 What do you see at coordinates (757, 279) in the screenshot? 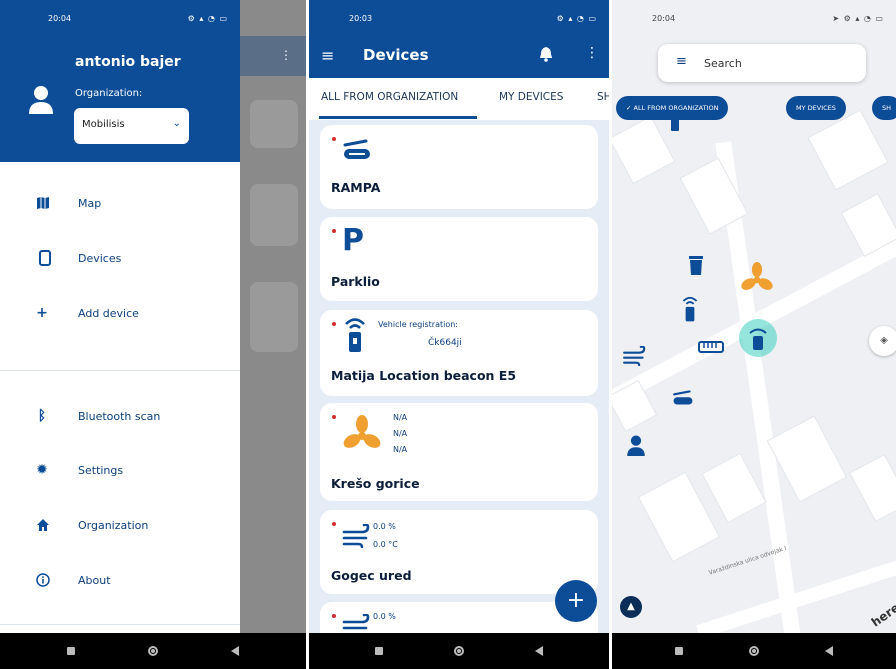
I see `fan-marker-icon` at bounding box center [757, 279].